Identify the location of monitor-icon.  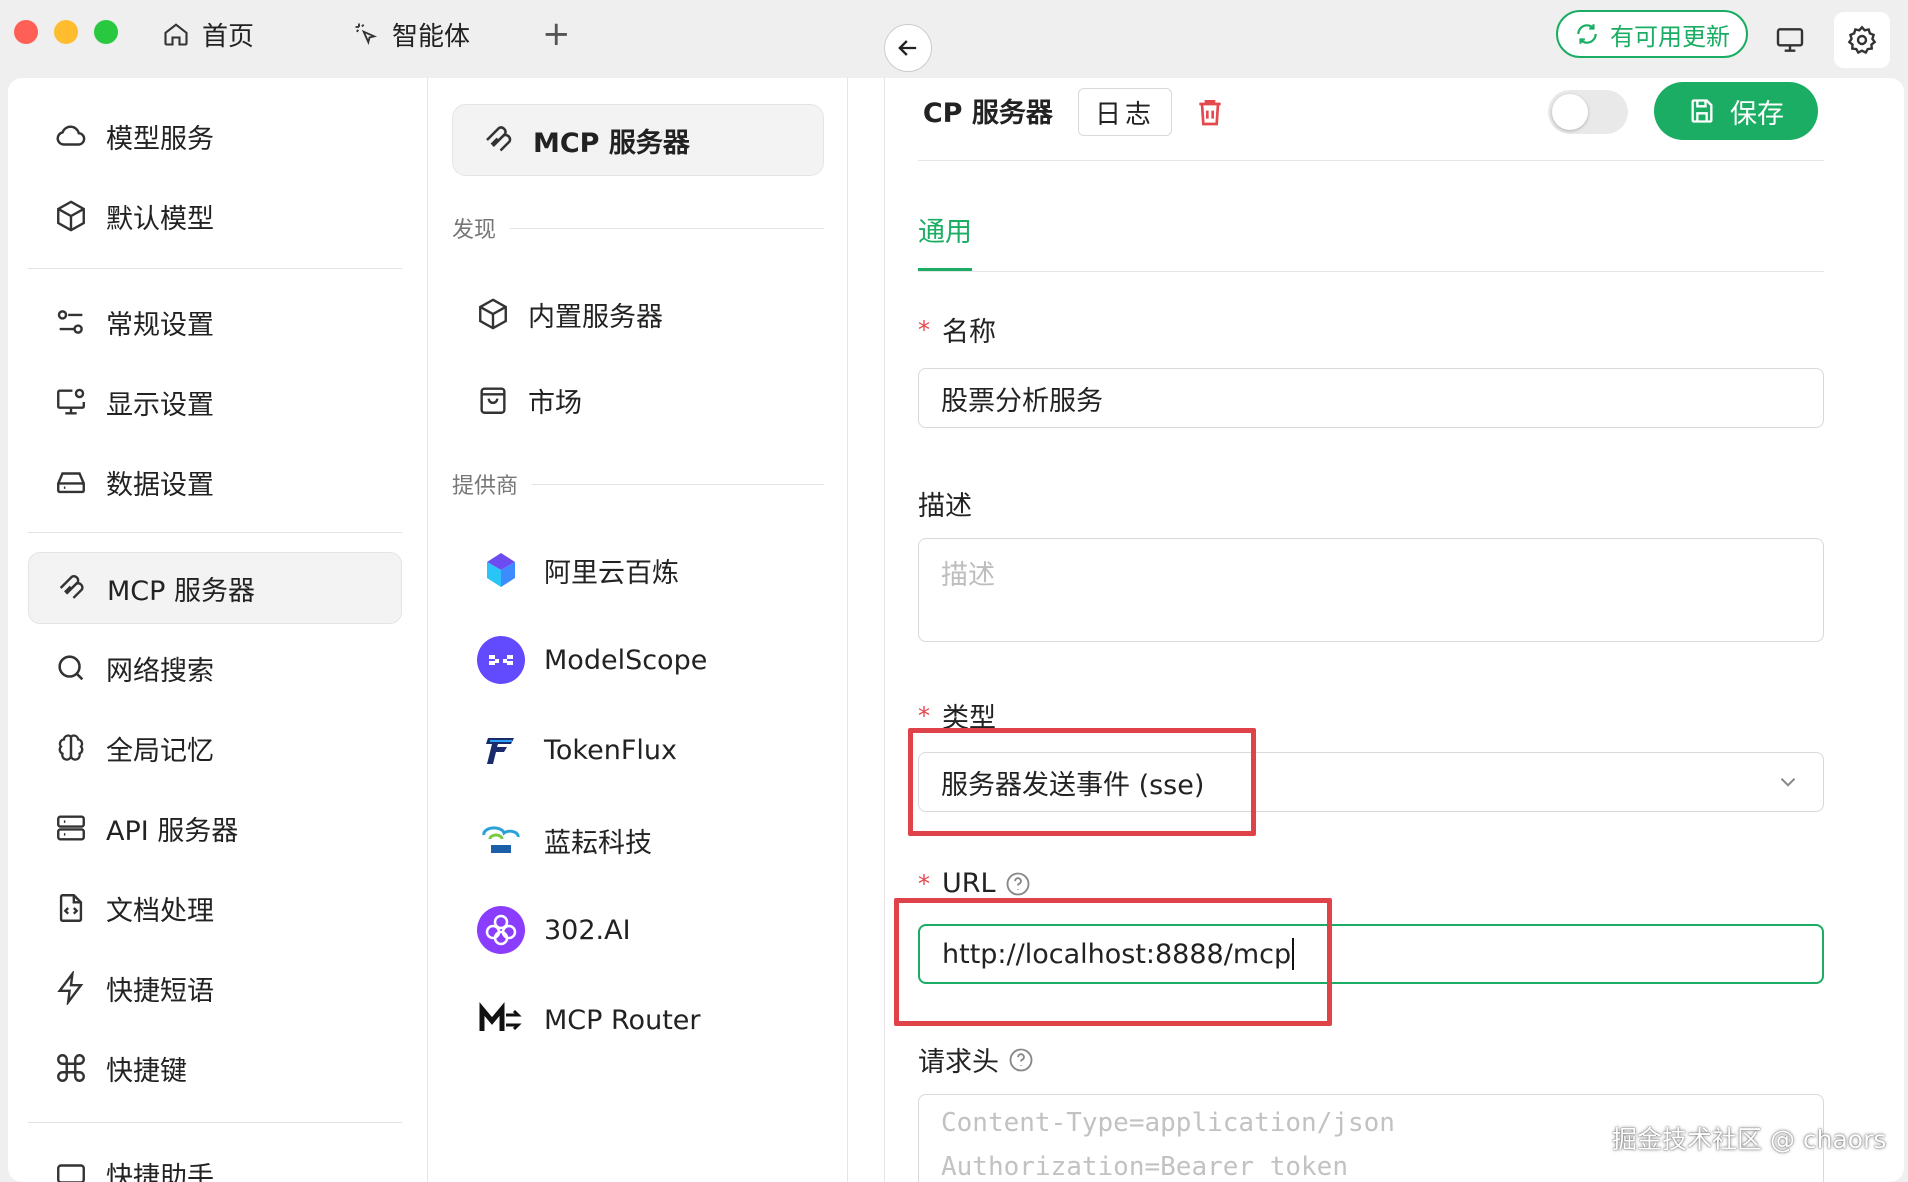
(1790, 40).